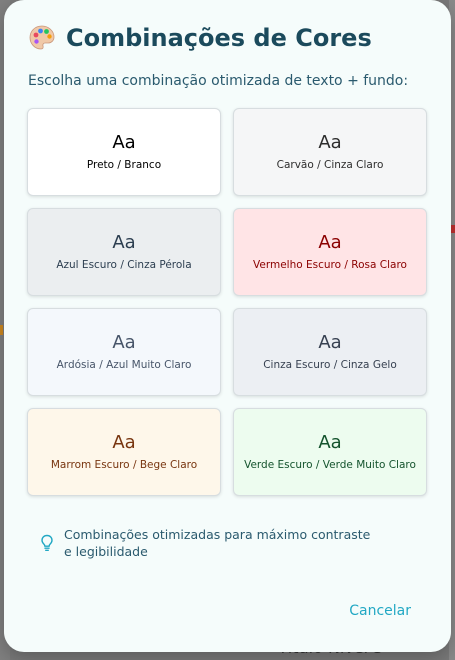  Describe the element at coordinates (330, 165) in the screenshot. I see `combination-label: Carvão / Cinza Claro` at that location.